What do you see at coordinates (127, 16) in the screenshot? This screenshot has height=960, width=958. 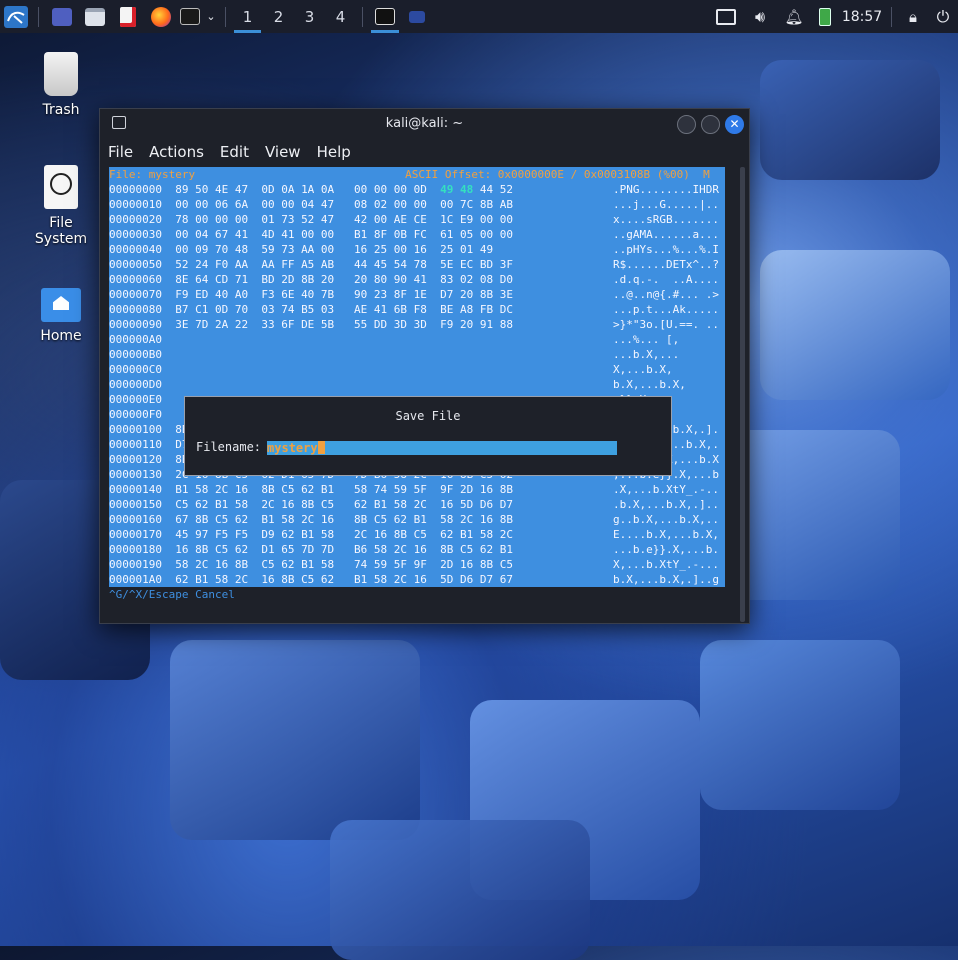 I see `text-editor-icon` at bounding box center [127, 16].